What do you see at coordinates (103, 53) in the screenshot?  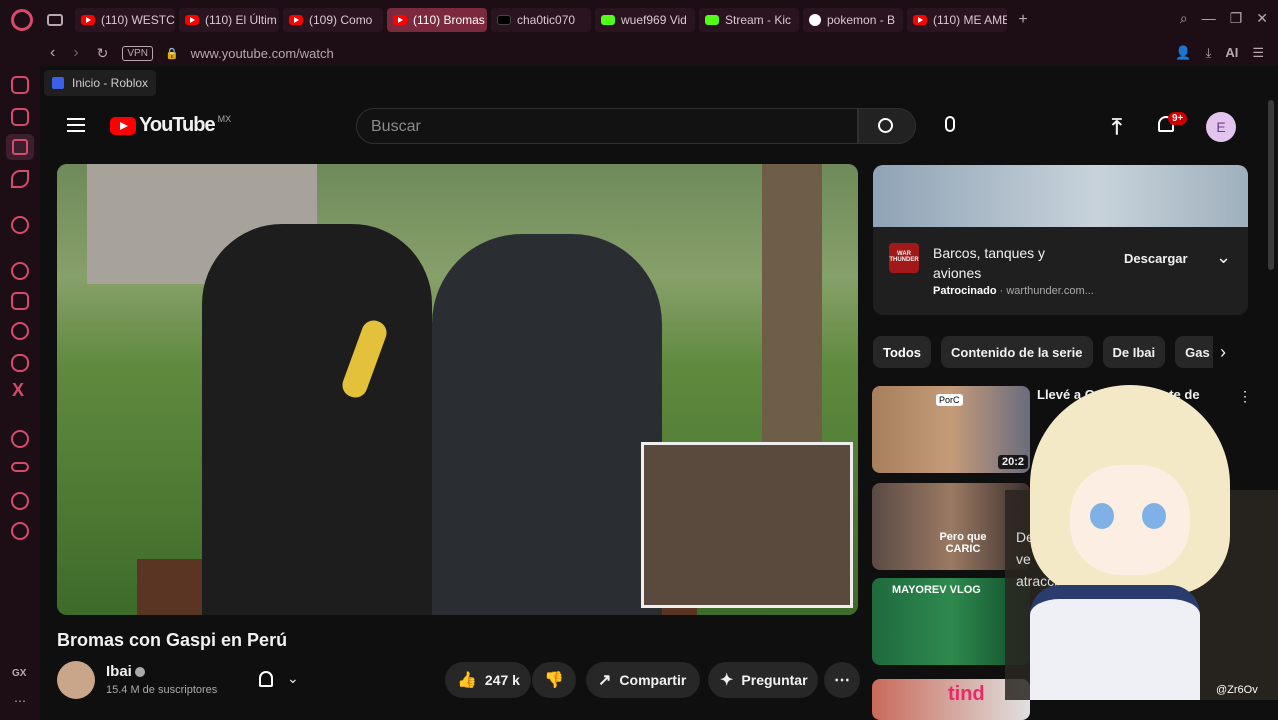 I see `reload-icon: ↻` at bounding box center [103, 53].